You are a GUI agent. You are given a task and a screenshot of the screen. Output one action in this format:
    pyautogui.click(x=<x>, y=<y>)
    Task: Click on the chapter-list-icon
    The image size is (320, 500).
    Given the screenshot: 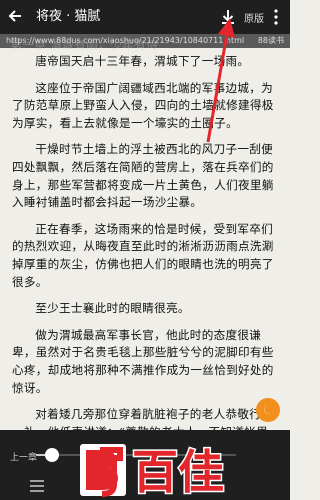 What is the action you would take?
    pyautogui.click(x=37, y=486)
    